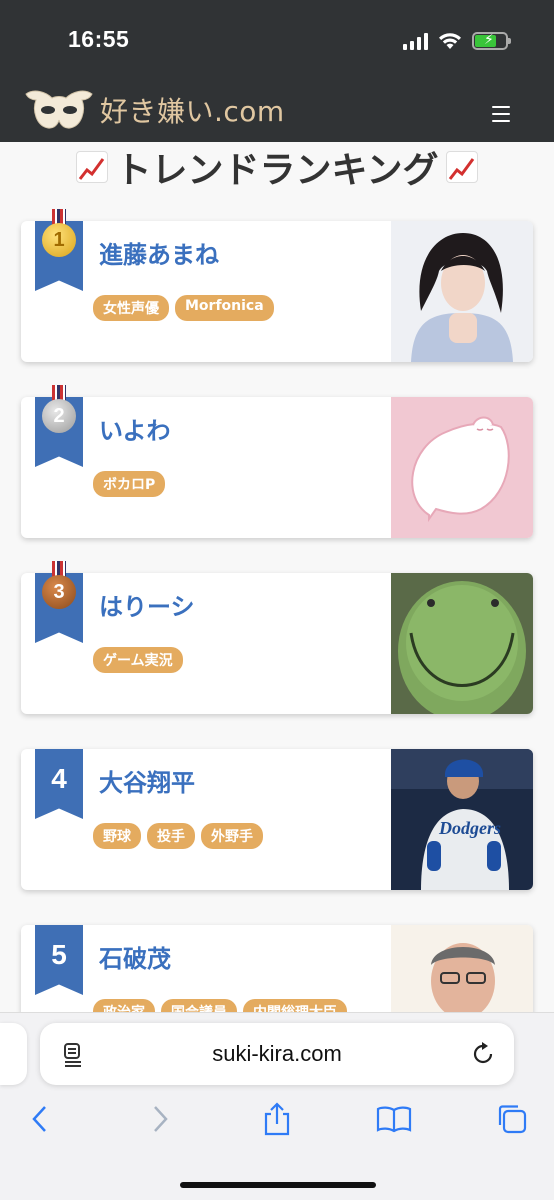 This screenshot has width=554, height=1200. Describe the element at coordinates (40, 1119) in the screenshot. I see `back-icon` at that location.